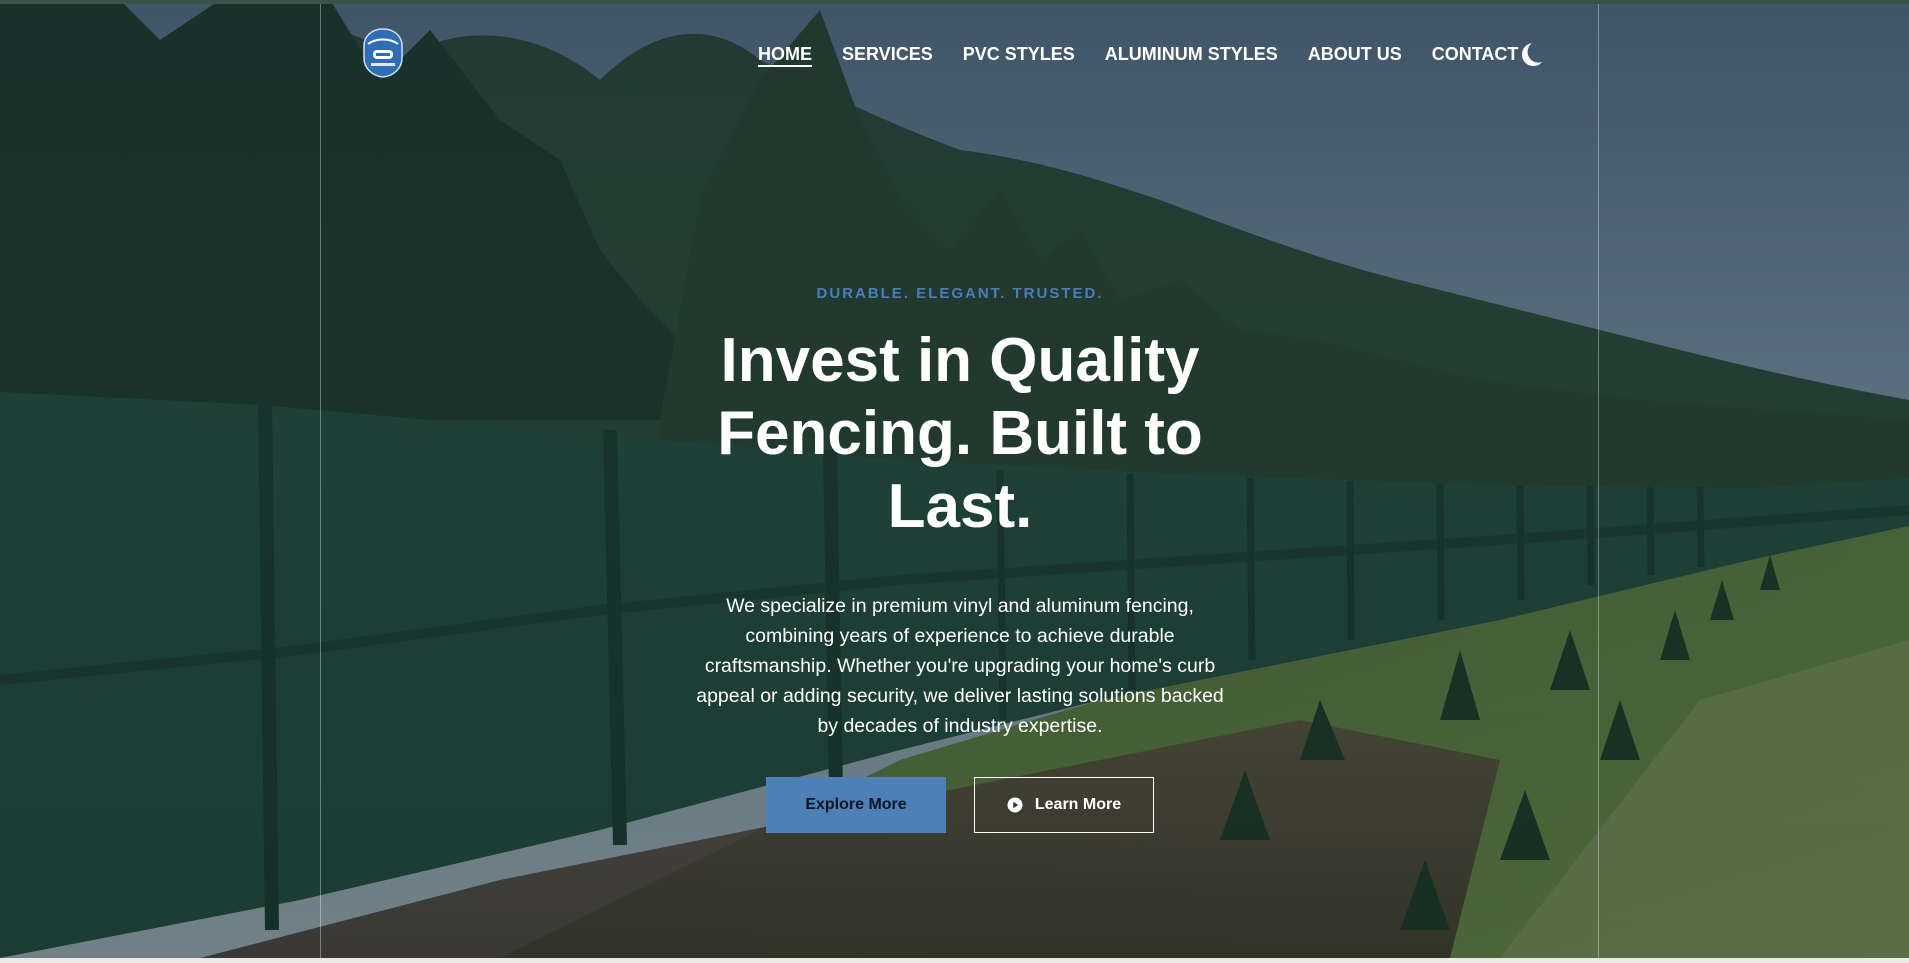  I want to click on hero-buttons: Explore More Learn More, so click(966, 805).